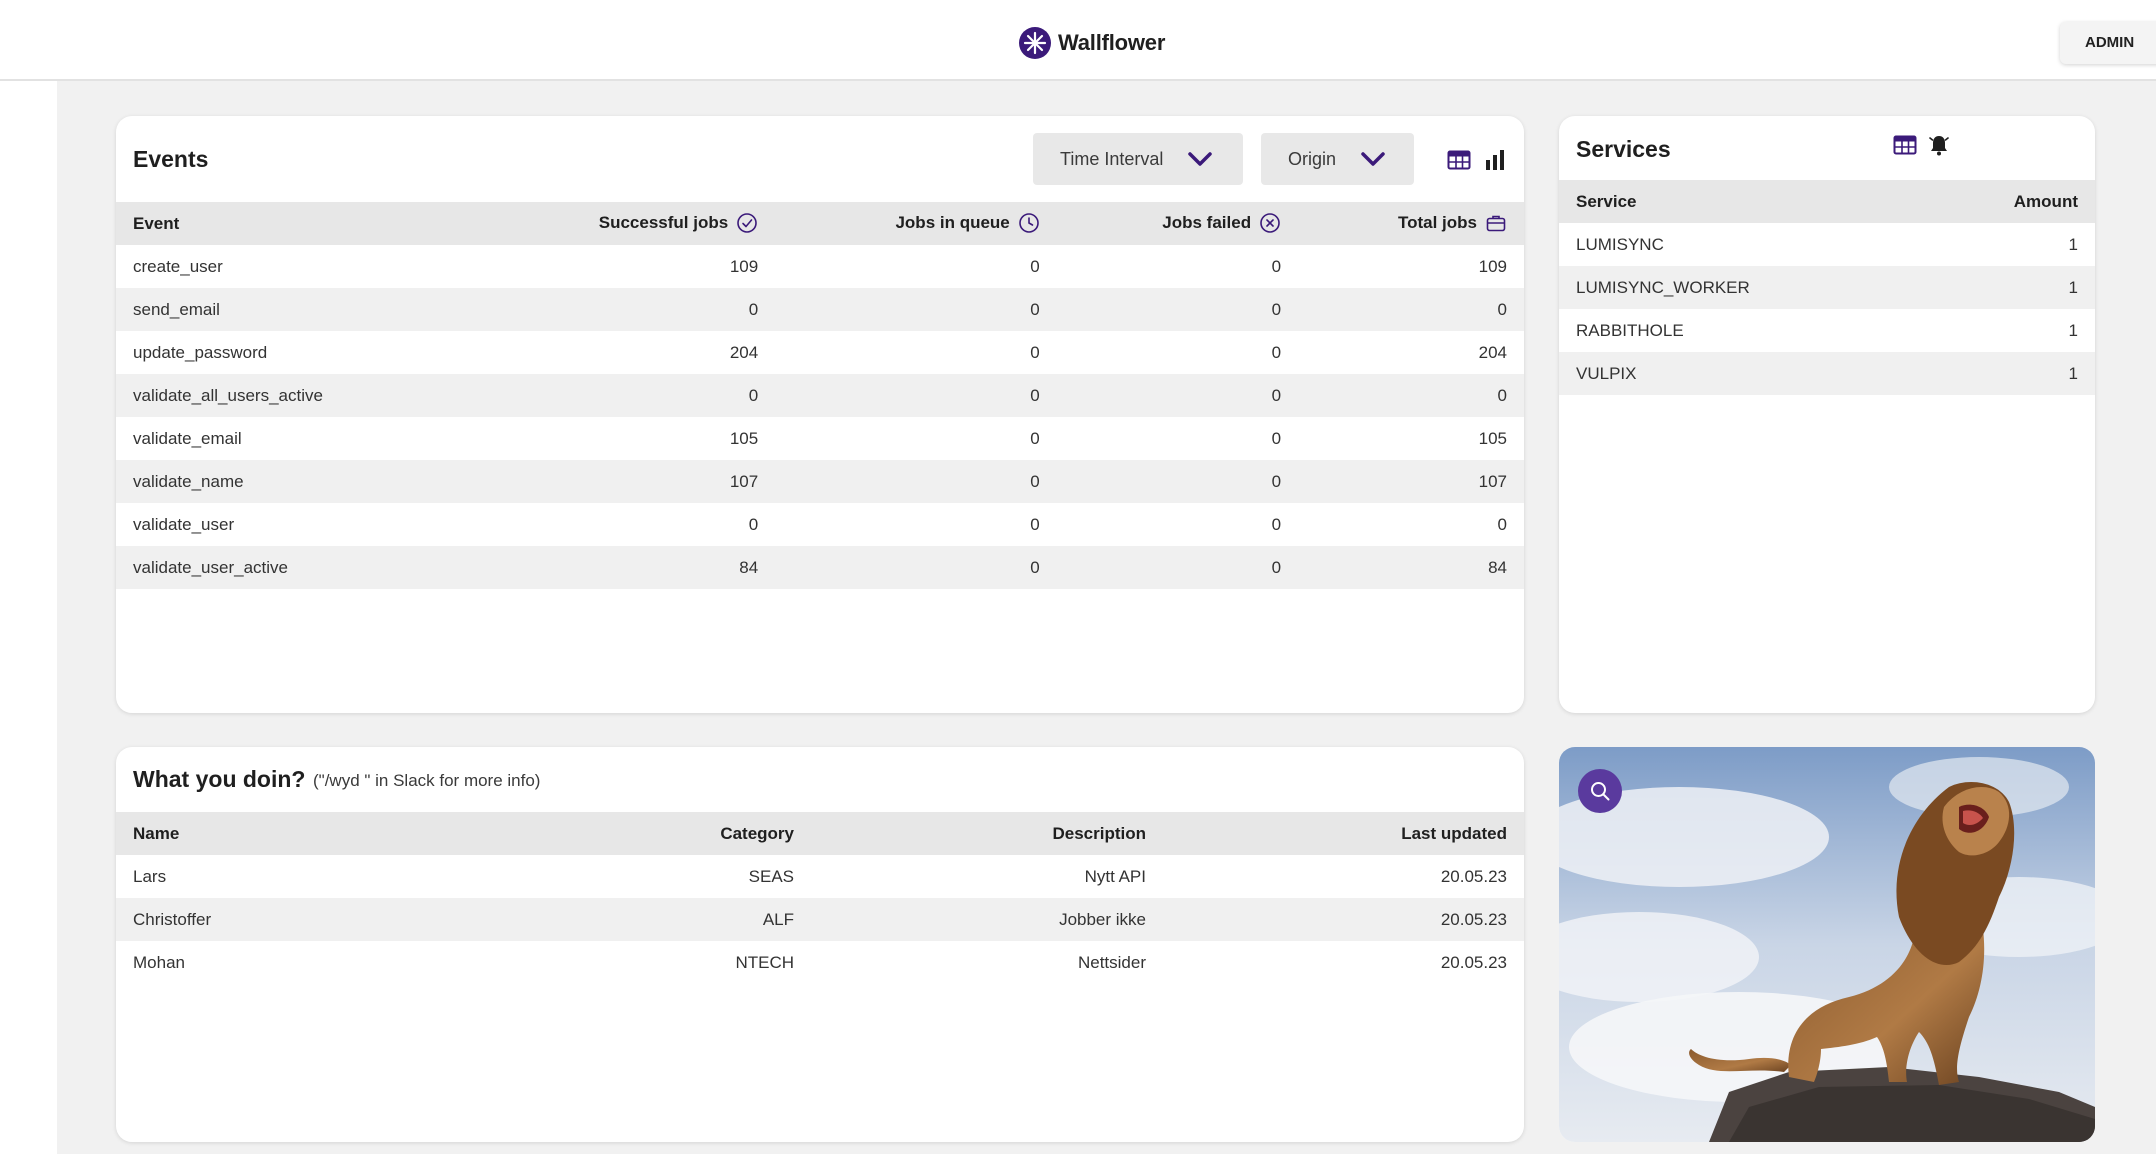 The height and width of the screenshot is (1154, 2156). I want to click on wyd-title: What you doin?, so click(219, 779).